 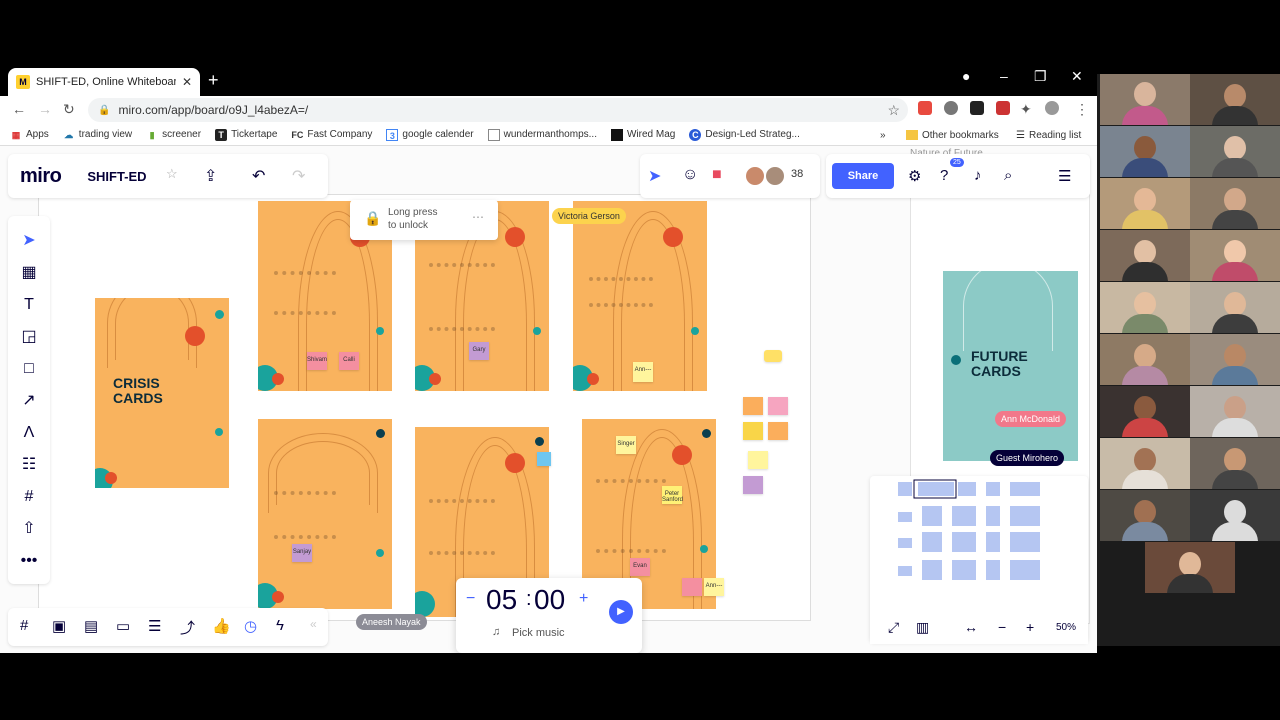 I want to click on collaborator-count: 38, so click(x=797, y=174).